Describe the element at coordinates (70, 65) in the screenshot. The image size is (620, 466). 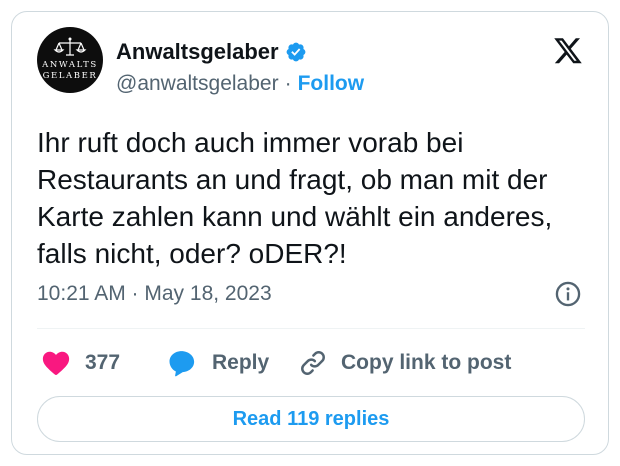
I see `avatar-text-line-1: ANWALTS` at that location.